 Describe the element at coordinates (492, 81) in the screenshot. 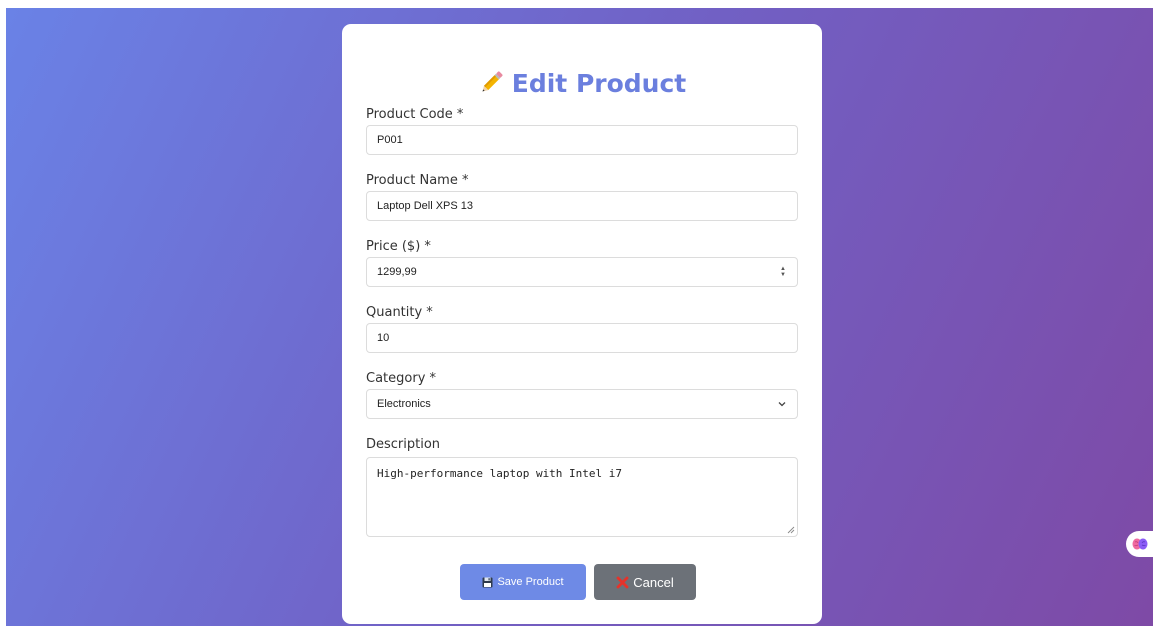

I see `pencil-icon` at that location.